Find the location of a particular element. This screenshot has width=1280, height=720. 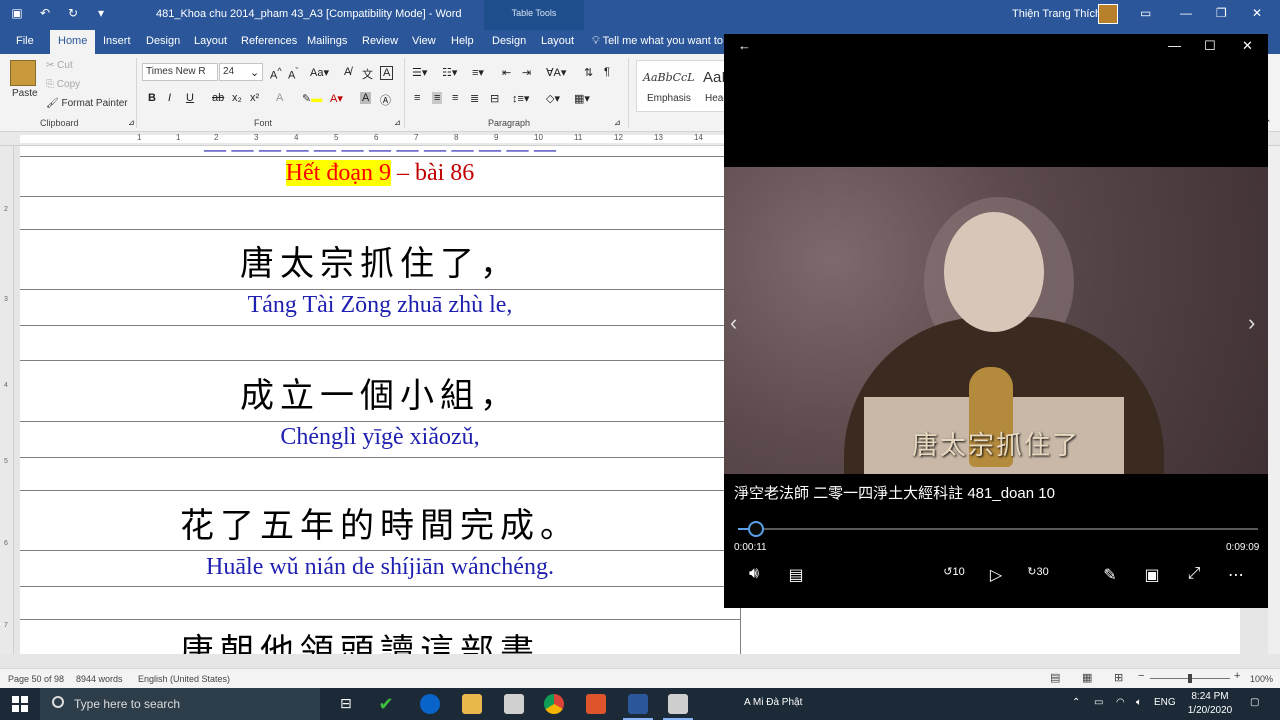

zoom-in-icon: + is located at coordinates (1237, 676).